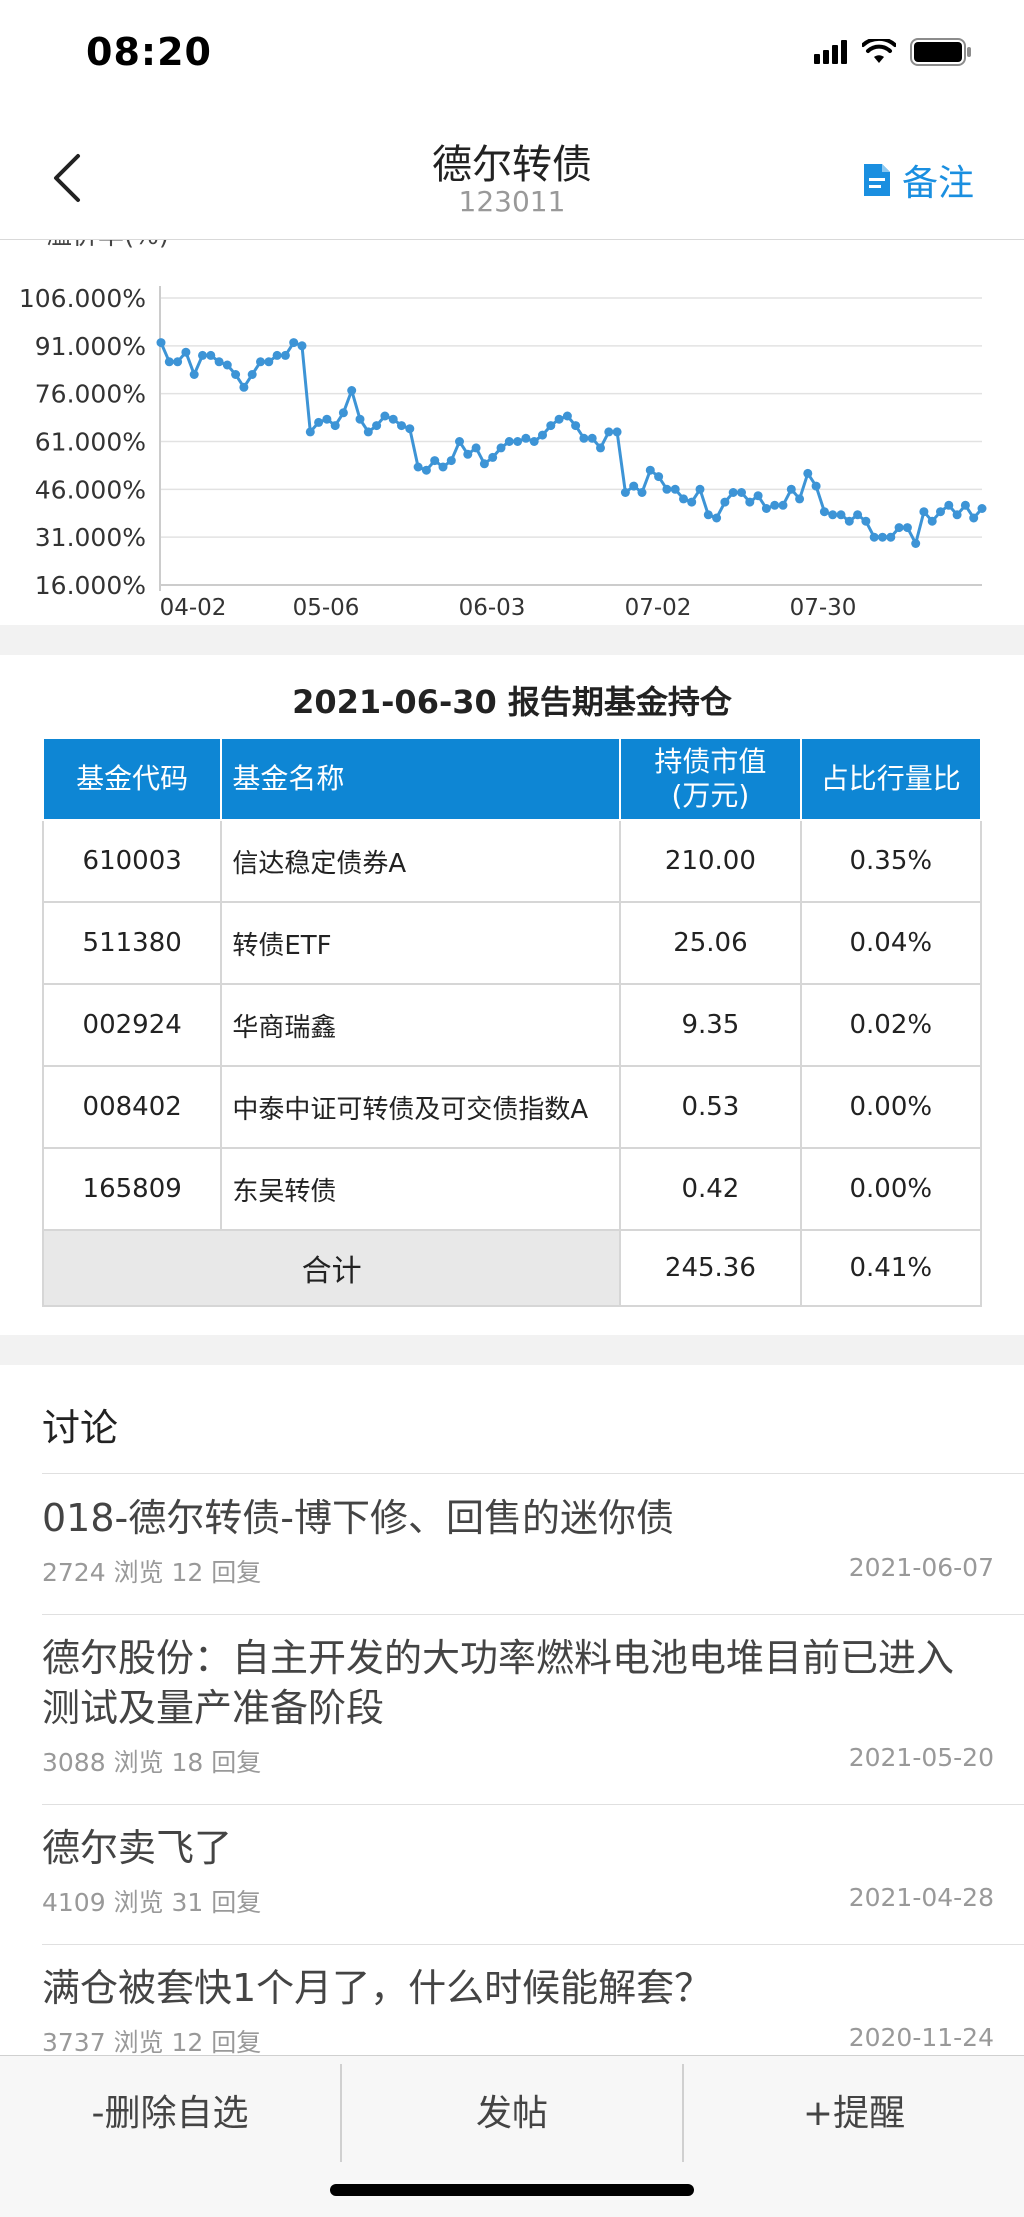 The height and width of the screenshot is (2217, 1024). I want to click on header-value-line1: 持债市值, so click(710, 761).